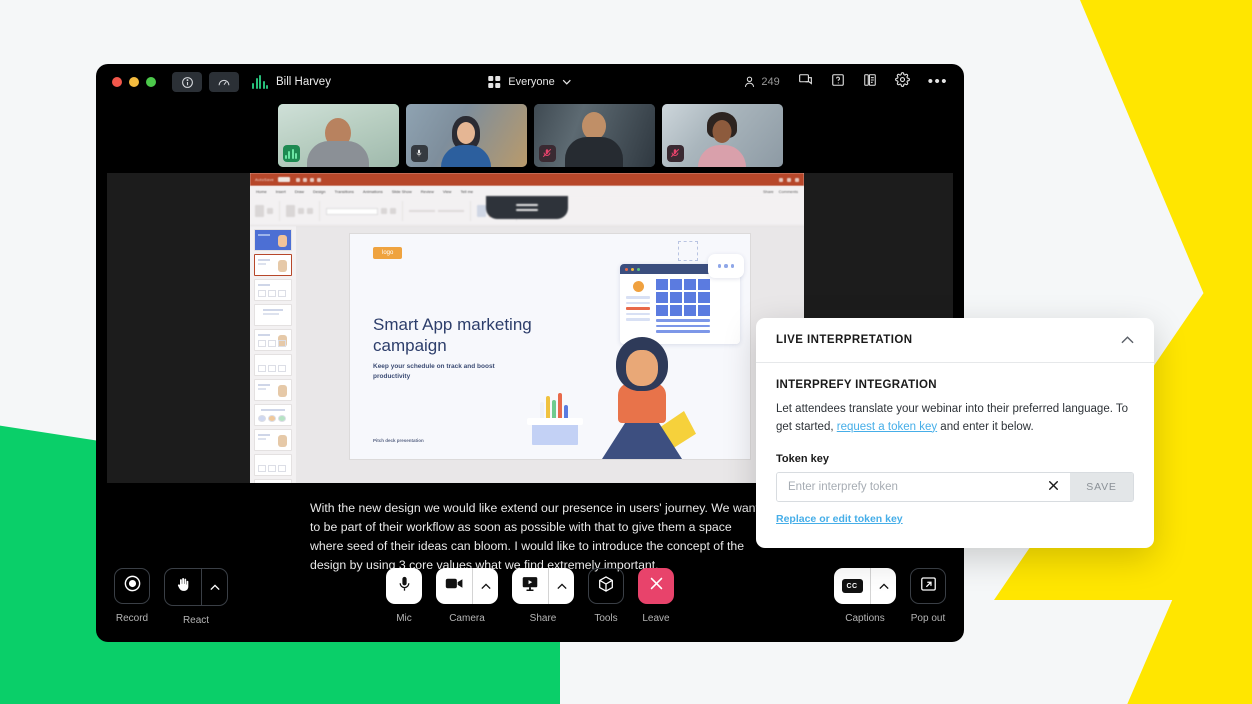 The image size is (1252, 704). I want to click on info-icon, so click(187, 82).